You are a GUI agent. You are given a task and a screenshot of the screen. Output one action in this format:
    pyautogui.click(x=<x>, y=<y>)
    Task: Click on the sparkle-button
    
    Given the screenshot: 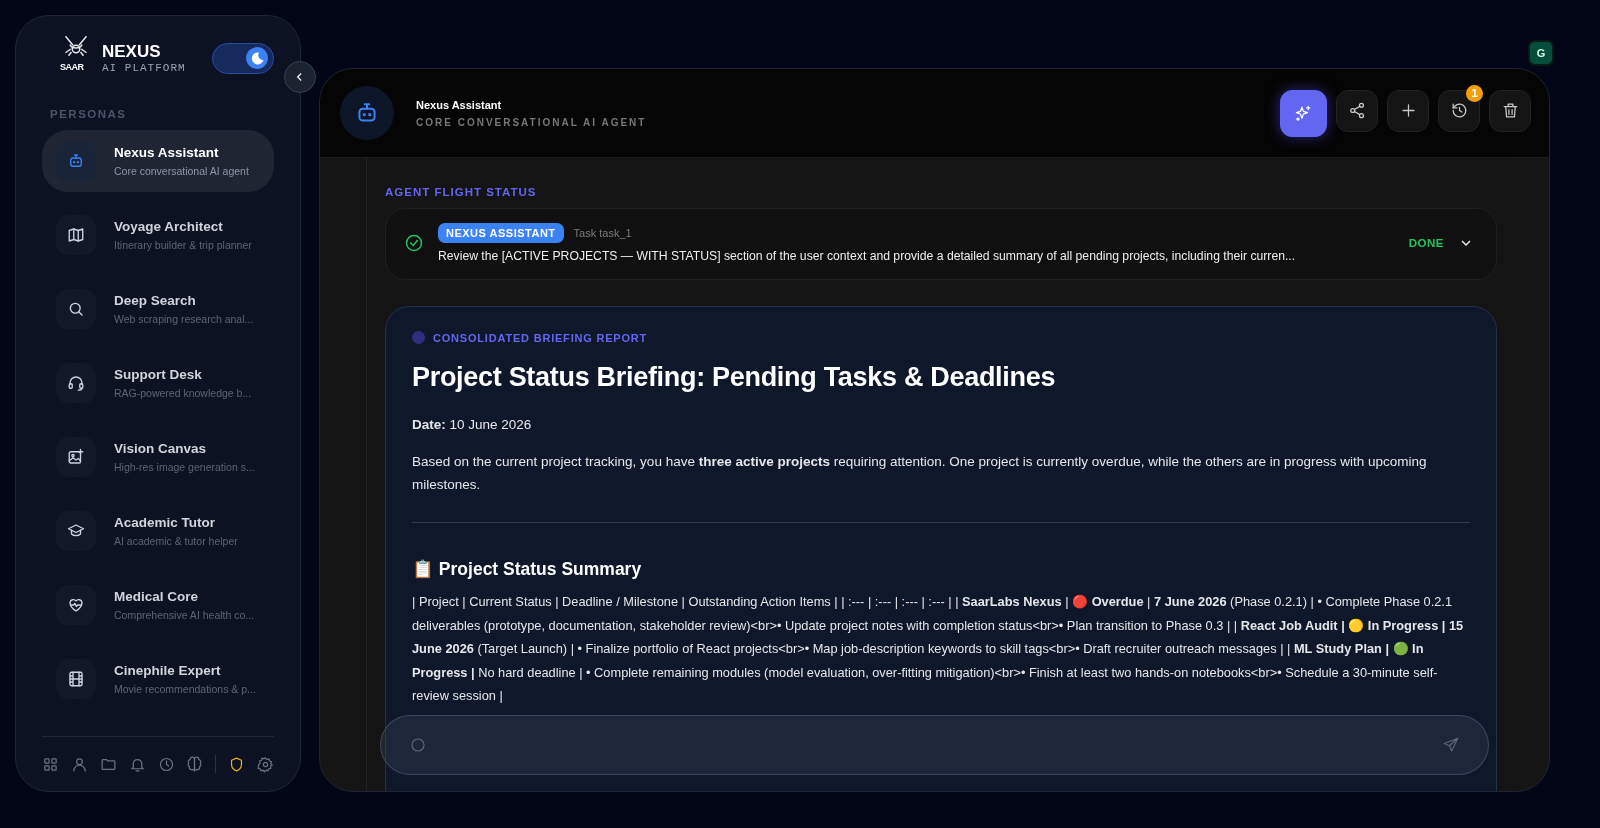 What is the action you would take?
    pyautogui.click(x=1303, y=113)
    